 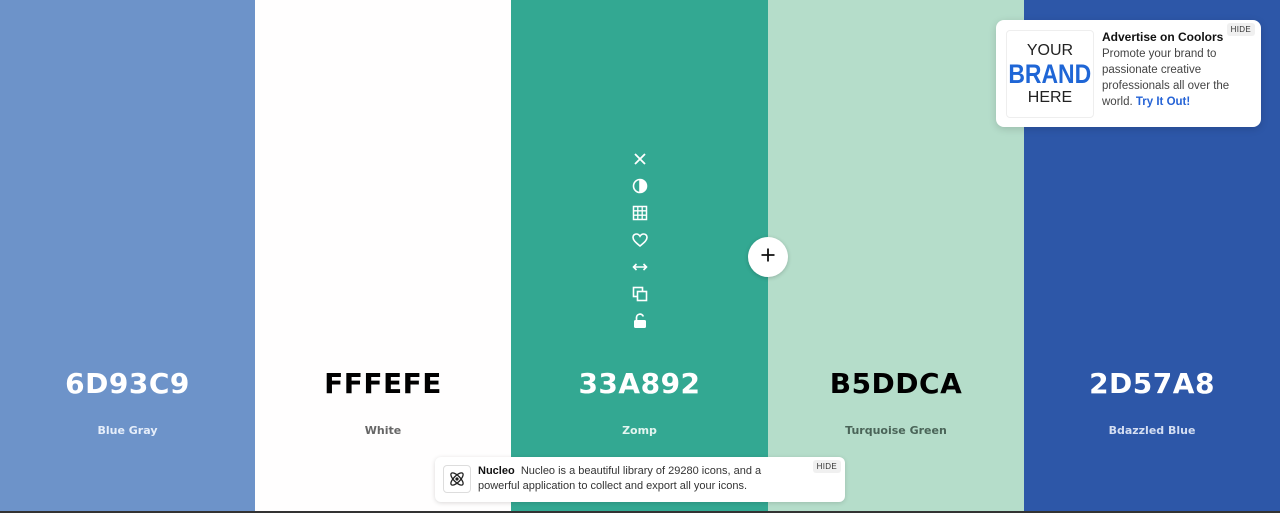 I want to click on copy-icon, so click(x=640, y=294).